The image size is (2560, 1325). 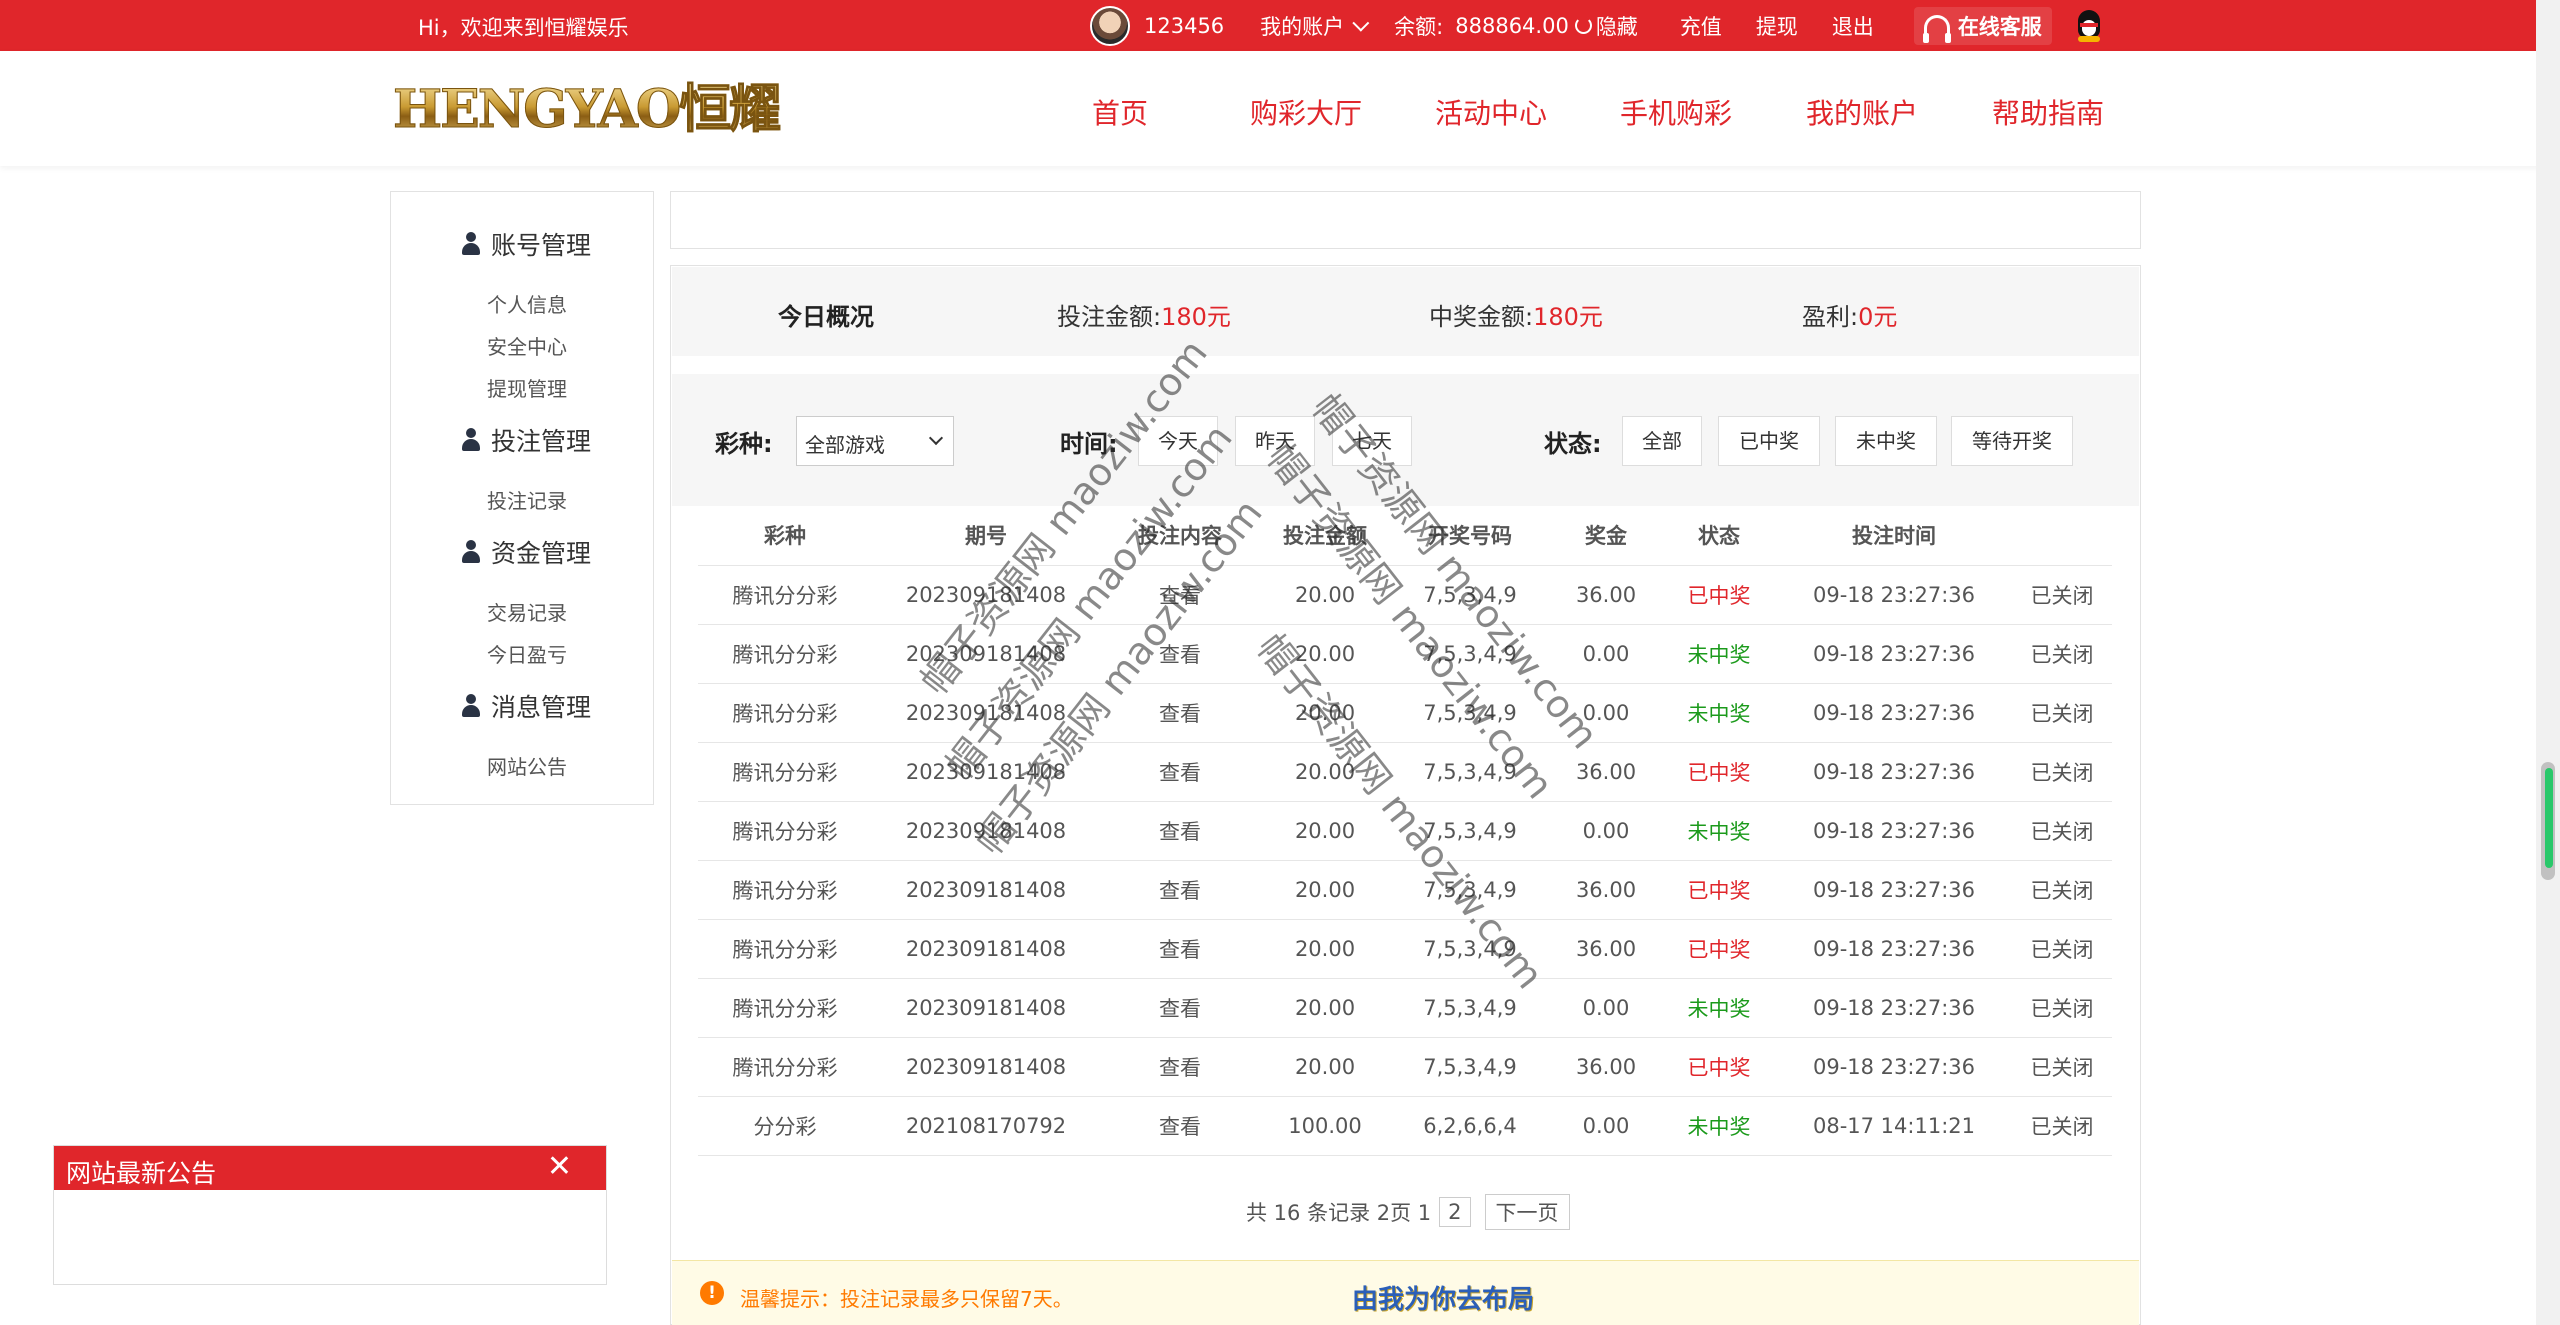 I want to click on my-account-label: 我的账户, so click(x=1302, y=26).